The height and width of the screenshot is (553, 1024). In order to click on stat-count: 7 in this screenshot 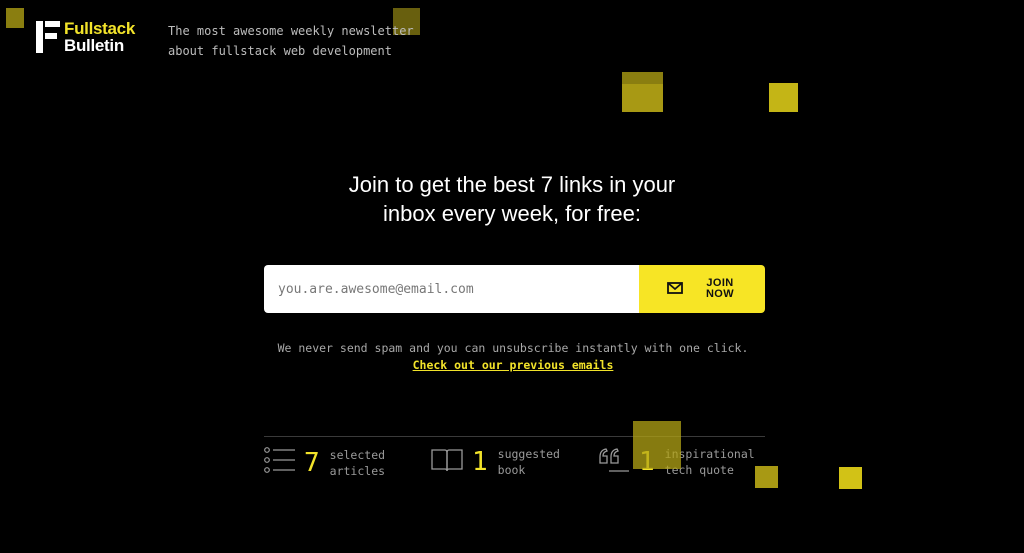, I will do `click(312, 462)`.